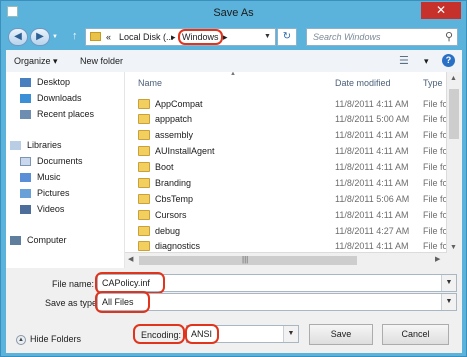  What do you see at coordinates (150, 83) in the screenshot?
I see `column-header-name: Name` at bounding box center [150, 83].